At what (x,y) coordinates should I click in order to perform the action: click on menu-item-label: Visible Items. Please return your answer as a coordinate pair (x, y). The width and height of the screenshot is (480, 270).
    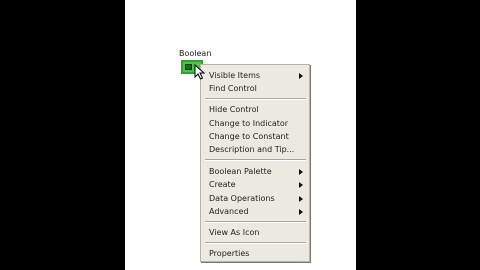
    Looking at the image, I should click on (235, 75).